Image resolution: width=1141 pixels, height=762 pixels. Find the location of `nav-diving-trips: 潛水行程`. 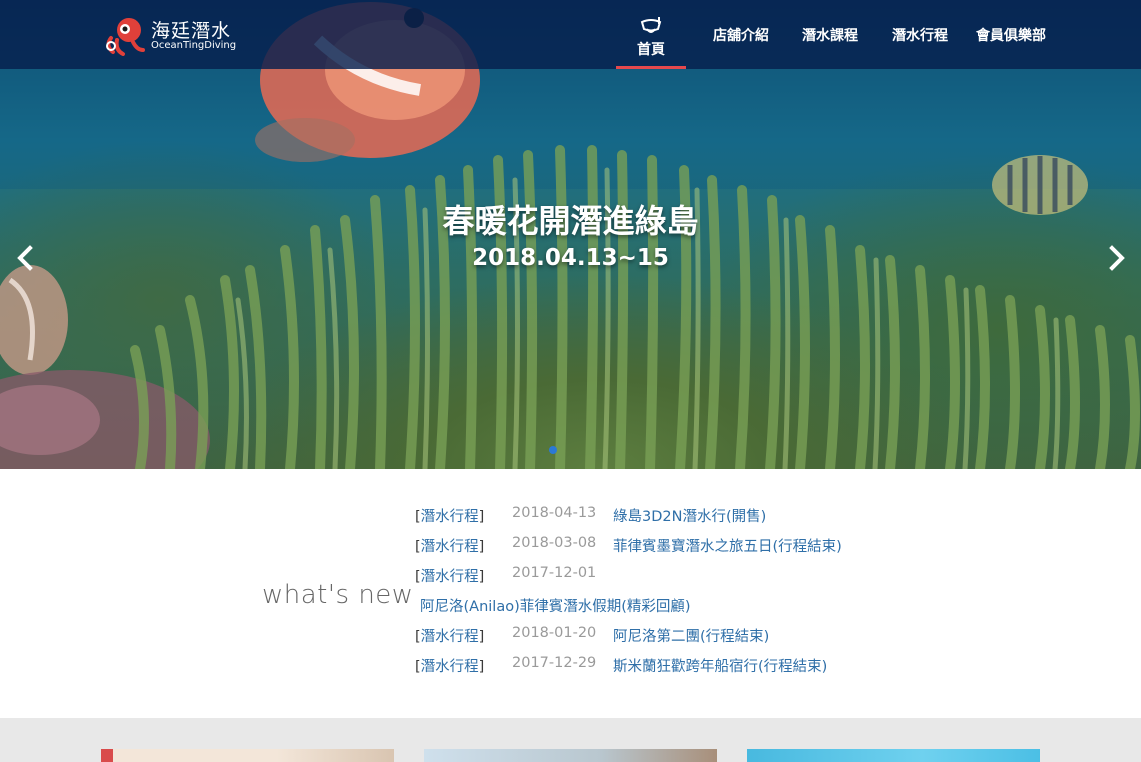

nav-diving-trips: 潛水行程 is located at coordinates (920, 34).